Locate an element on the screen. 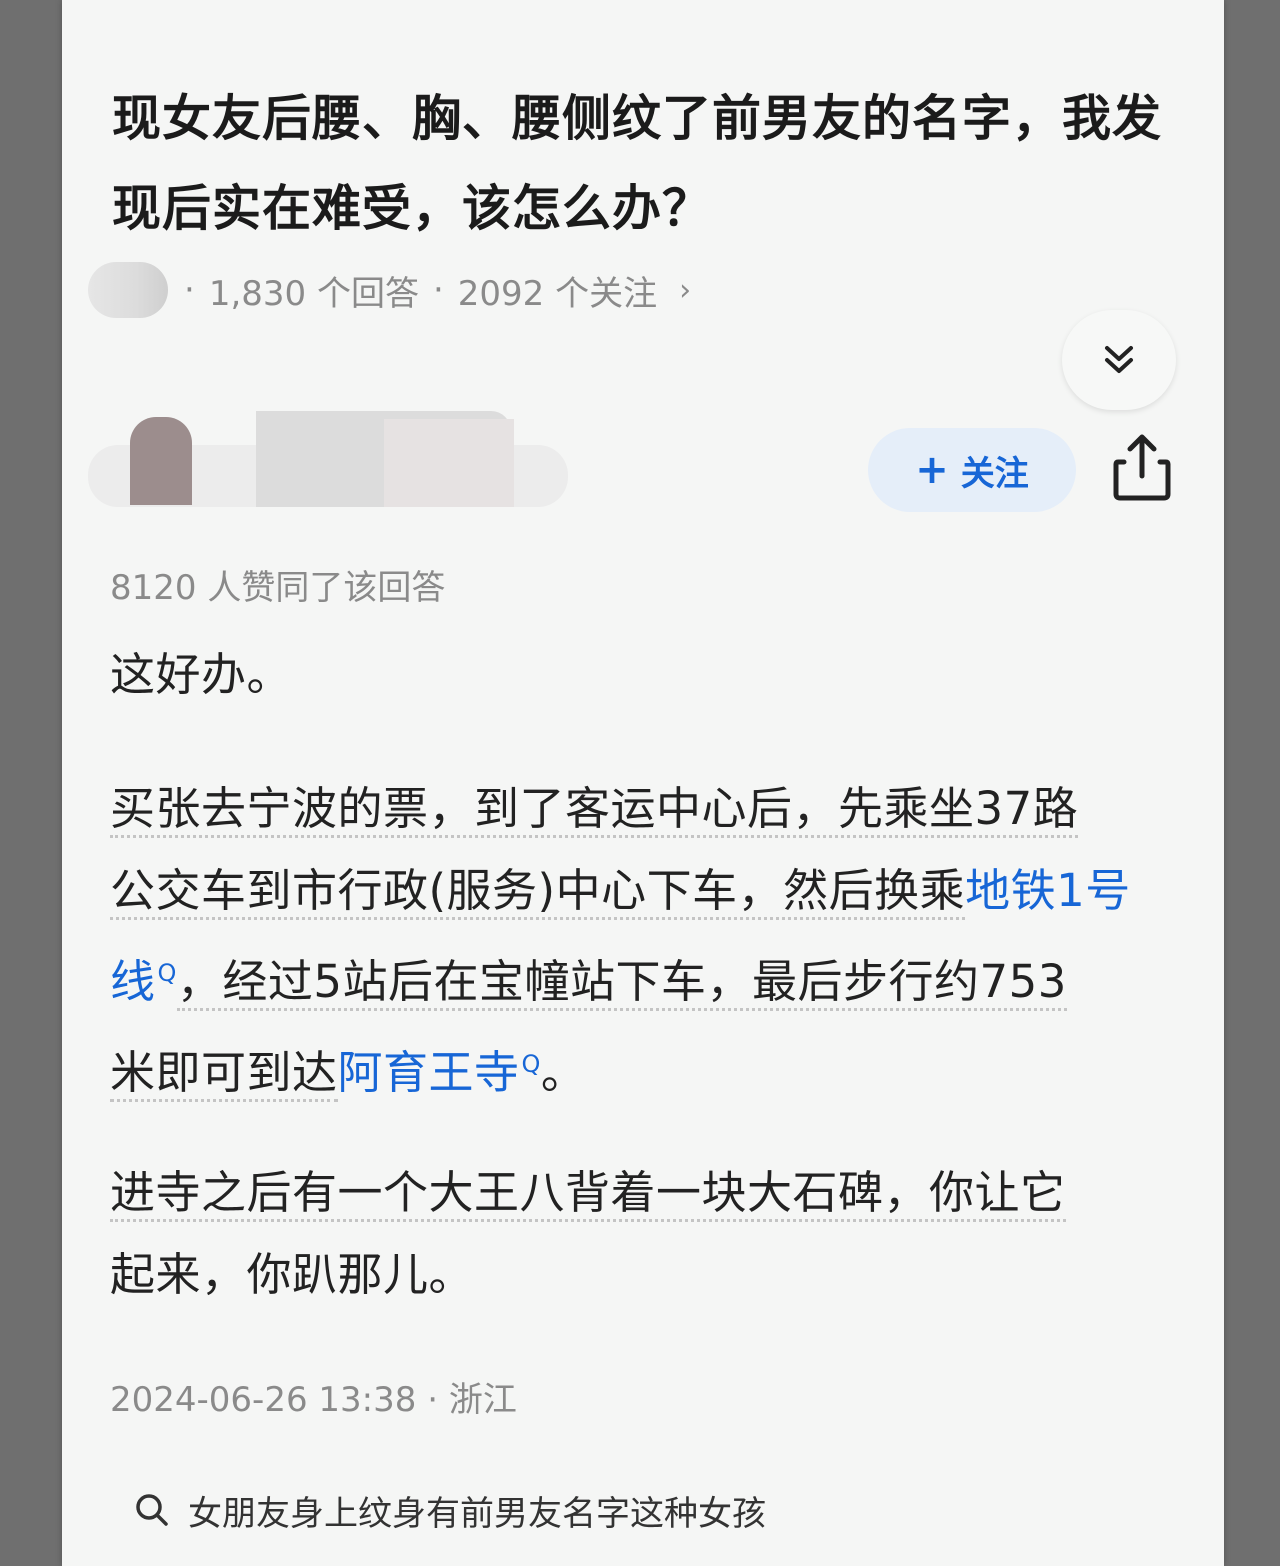 Image resolution: width=1280 pixels, height=1566 pixels. link-ayuwang-temple: 阿育王寺Q is located at coordinates (439, 1072).